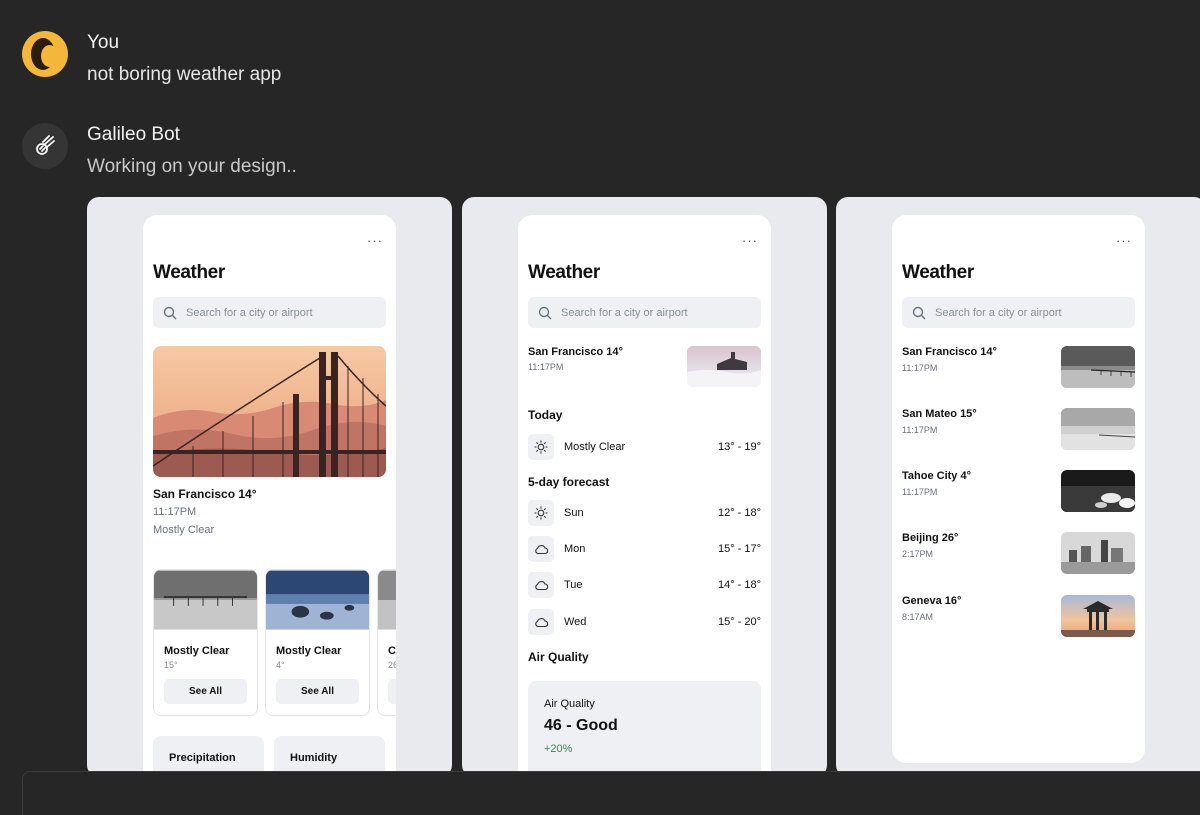 The height and width of the screenshot is (815, 1200). Describe the element at coordinates (1018, 553) in the screenshot. I see `city-list-item: Beijing 26° 2:17PM` at that location.